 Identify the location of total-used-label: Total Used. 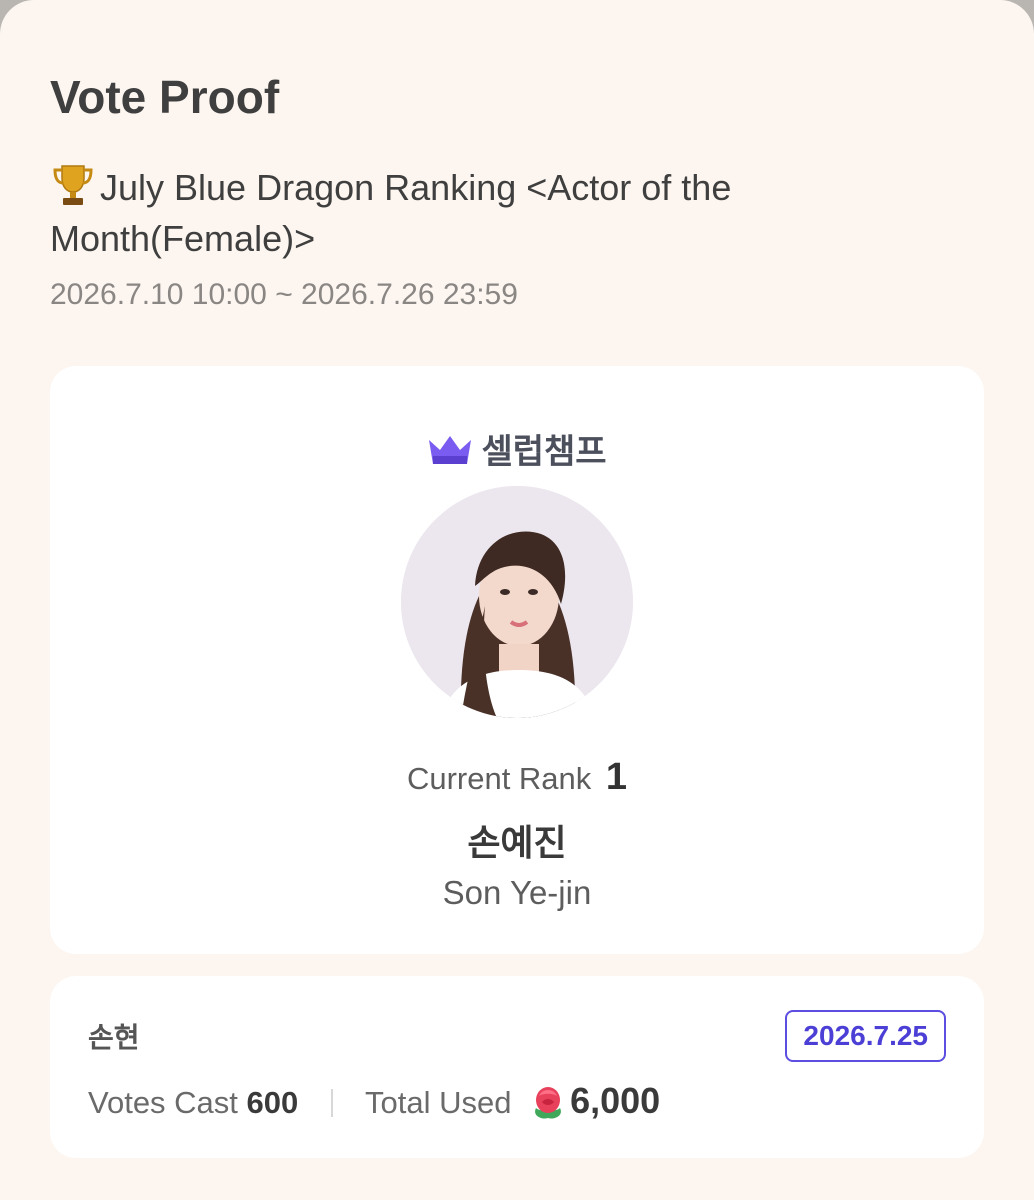
(438, 1102).